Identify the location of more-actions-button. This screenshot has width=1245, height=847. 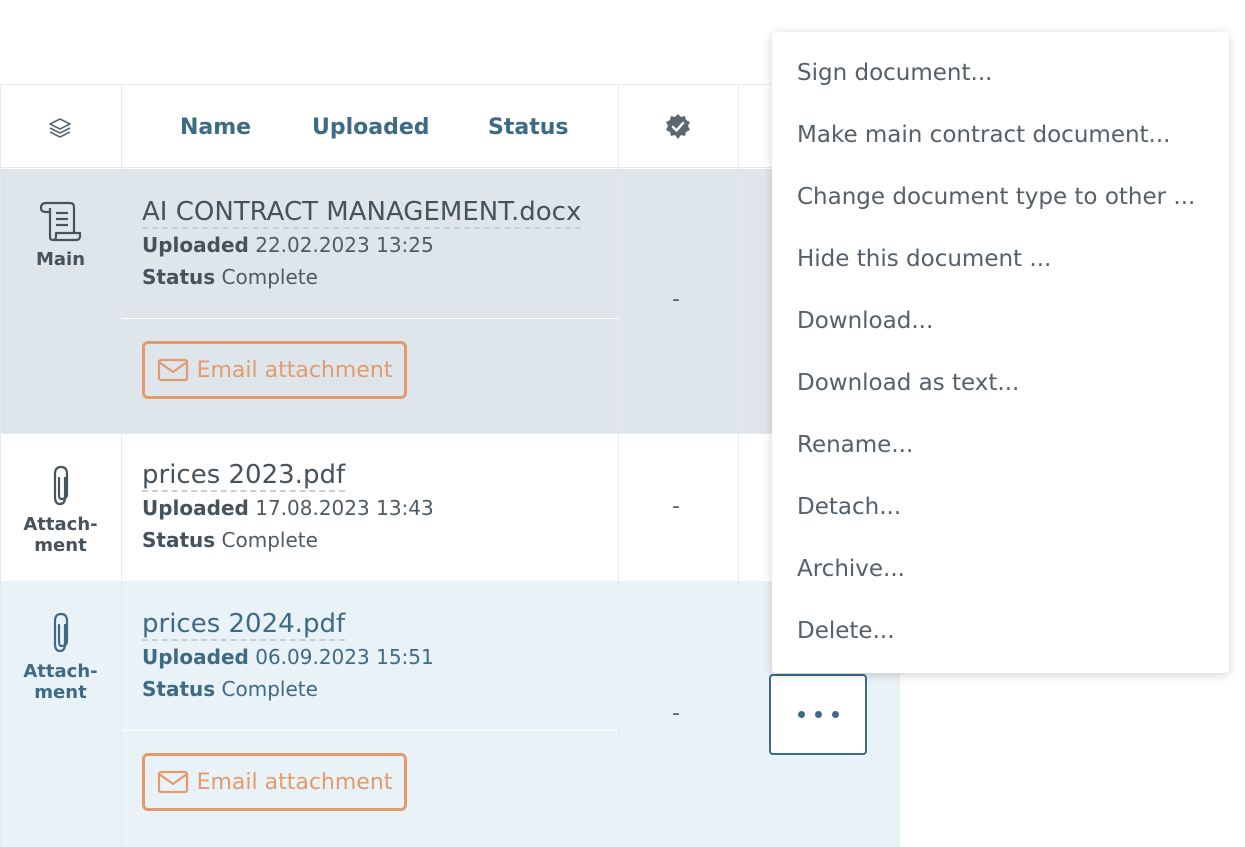
(818, 714).